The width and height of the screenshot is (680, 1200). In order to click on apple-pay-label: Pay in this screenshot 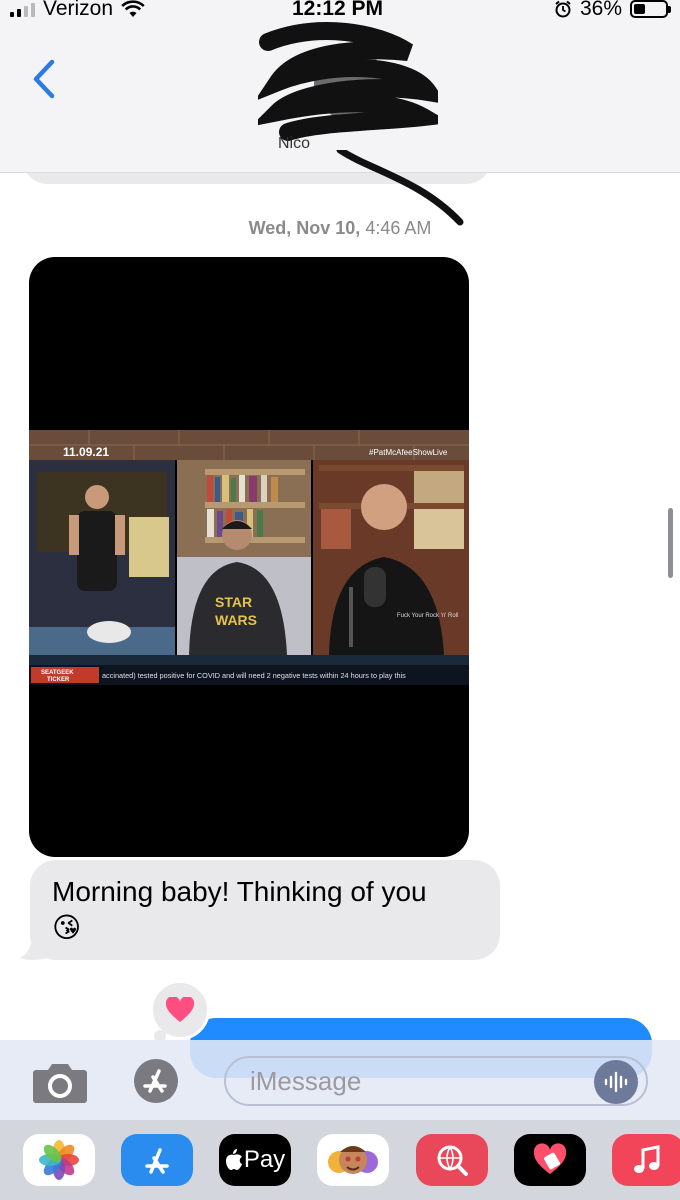, I will do `click(264, 1159)`.